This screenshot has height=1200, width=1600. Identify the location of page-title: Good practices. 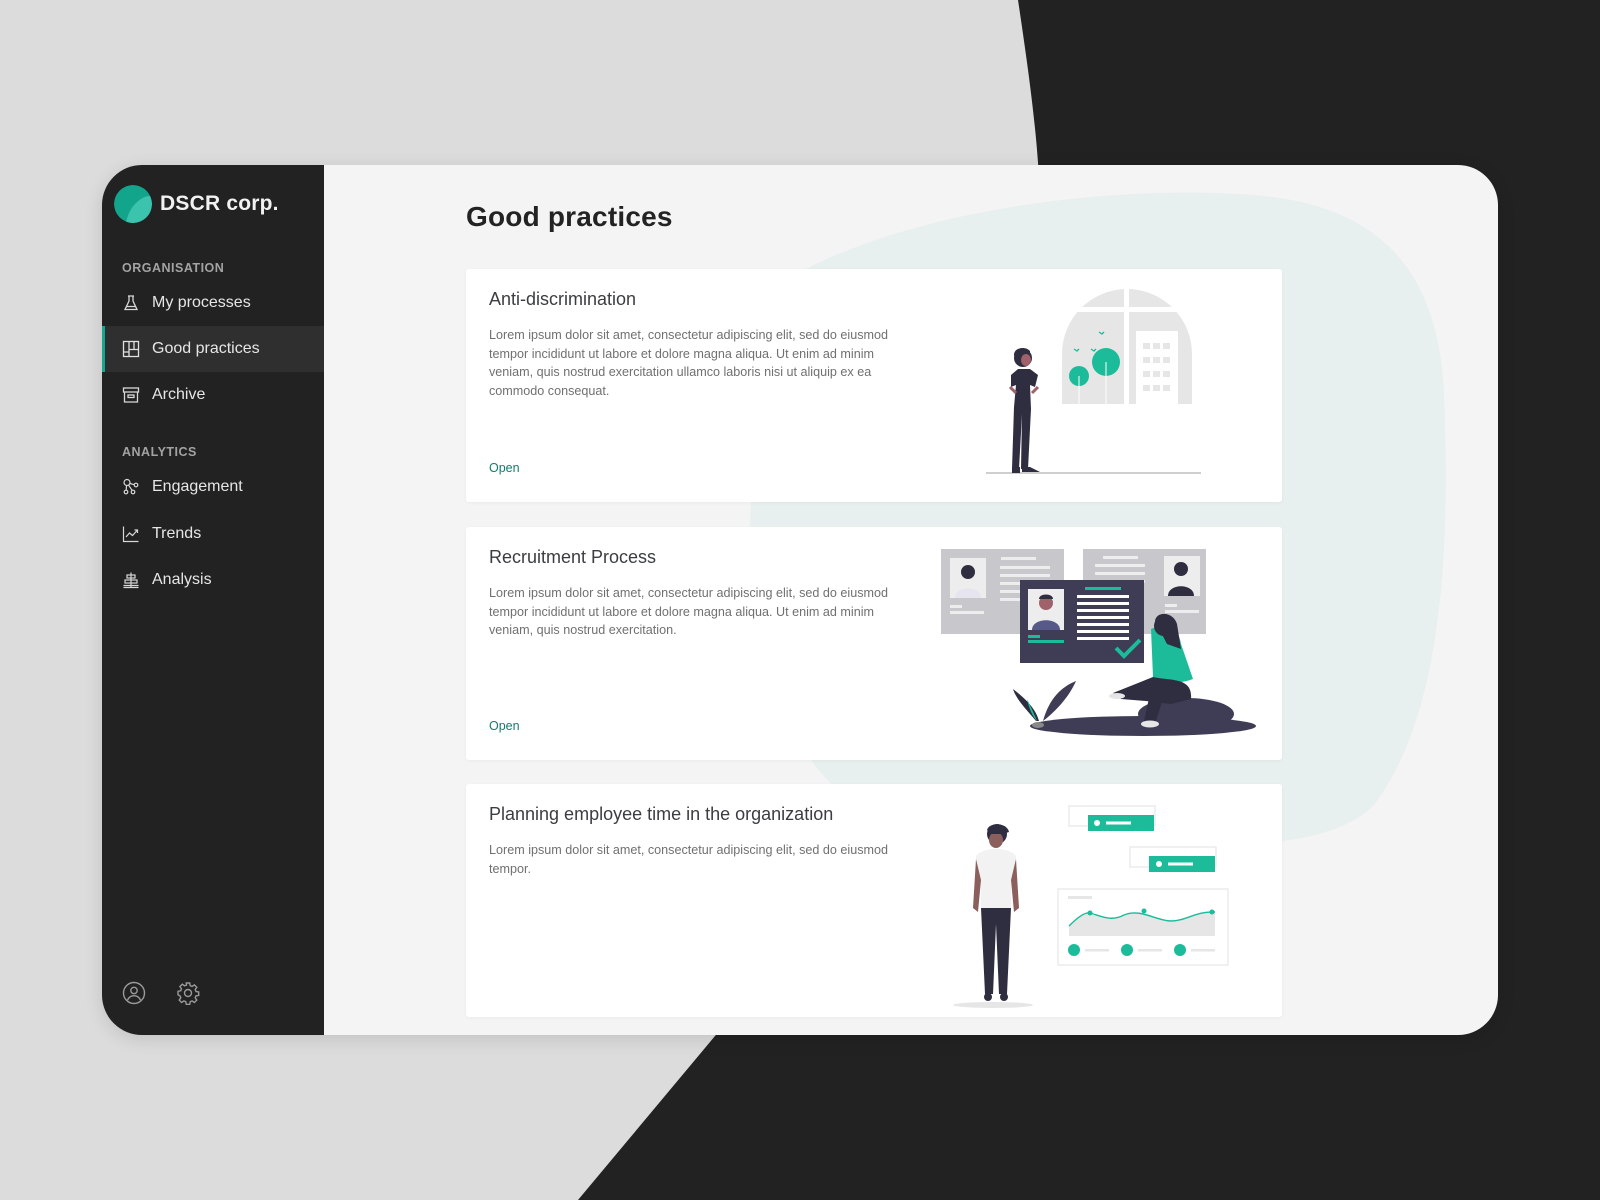
(569, 216).